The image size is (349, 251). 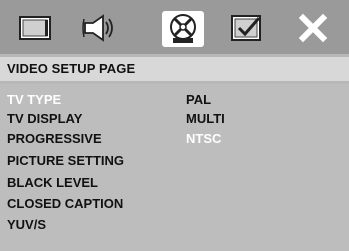 I want to click on tab-exit, so click(x=313, y=28).